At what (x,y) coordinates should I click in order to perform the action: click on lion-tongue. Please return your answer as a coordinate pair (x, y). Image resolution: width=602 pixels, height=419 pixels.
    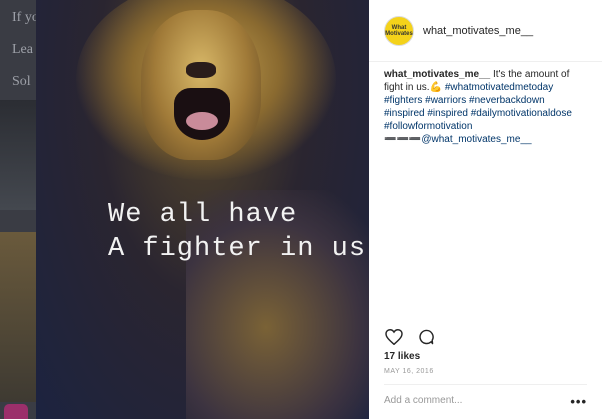
    Looking at the image, I should click on (202, 121).